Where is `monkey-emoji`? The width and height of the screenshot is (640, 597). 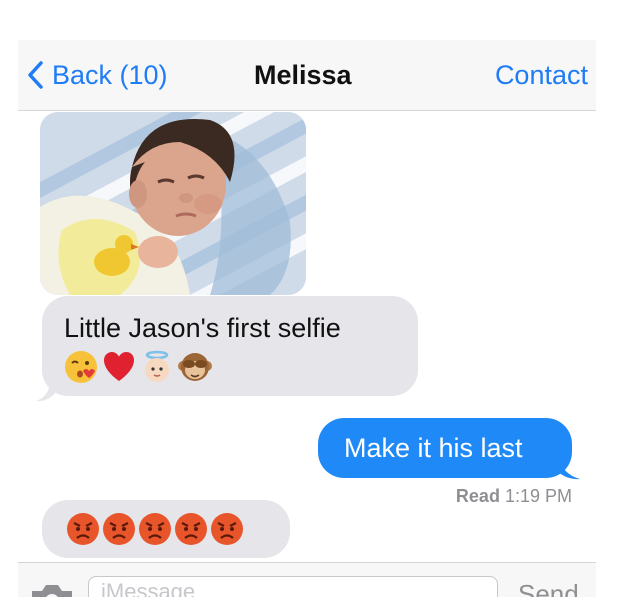
monkey-emoji is located at coordinates (195, 367).